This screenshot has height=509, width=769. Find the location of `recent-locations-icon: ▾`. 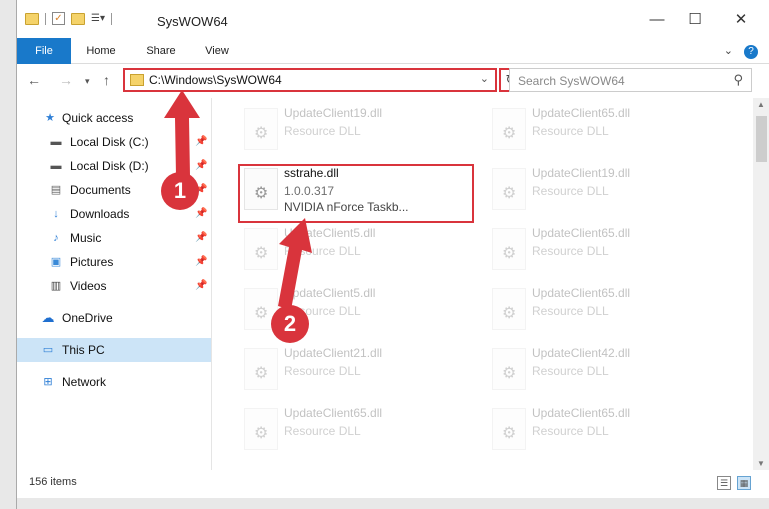

recent-locations-icon: ▾ is located at coordinates (87, 81).